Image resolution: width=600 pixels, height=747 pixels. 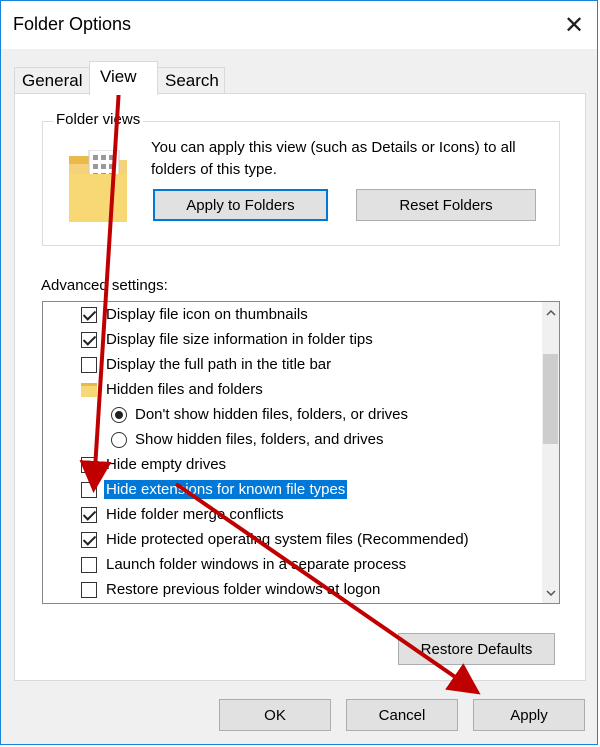 I want to click on tab-search: Search, so click(x=191, y=80).